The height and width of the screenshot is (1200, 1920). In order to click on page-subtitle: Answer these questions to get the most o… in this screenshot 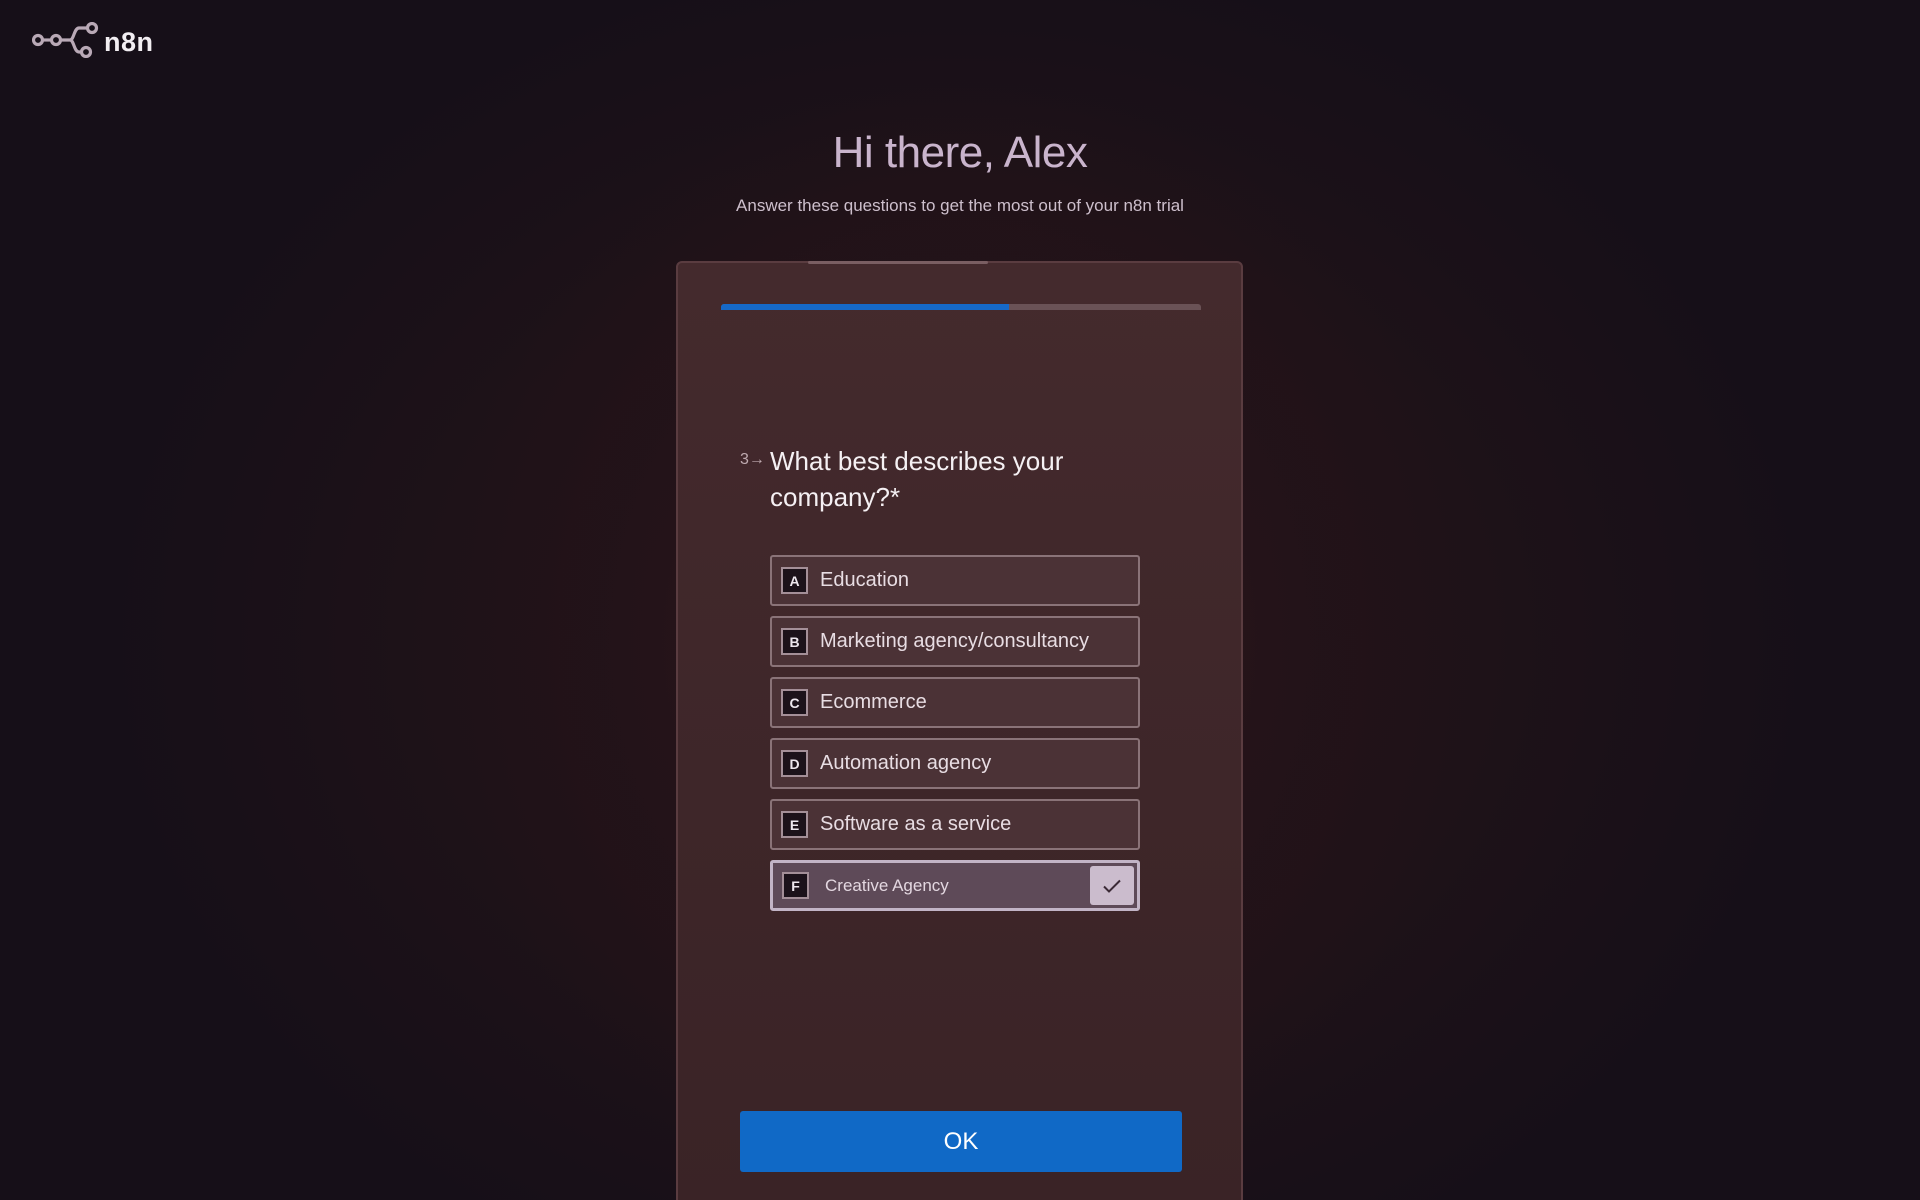, I will do `click(960, 205)`.